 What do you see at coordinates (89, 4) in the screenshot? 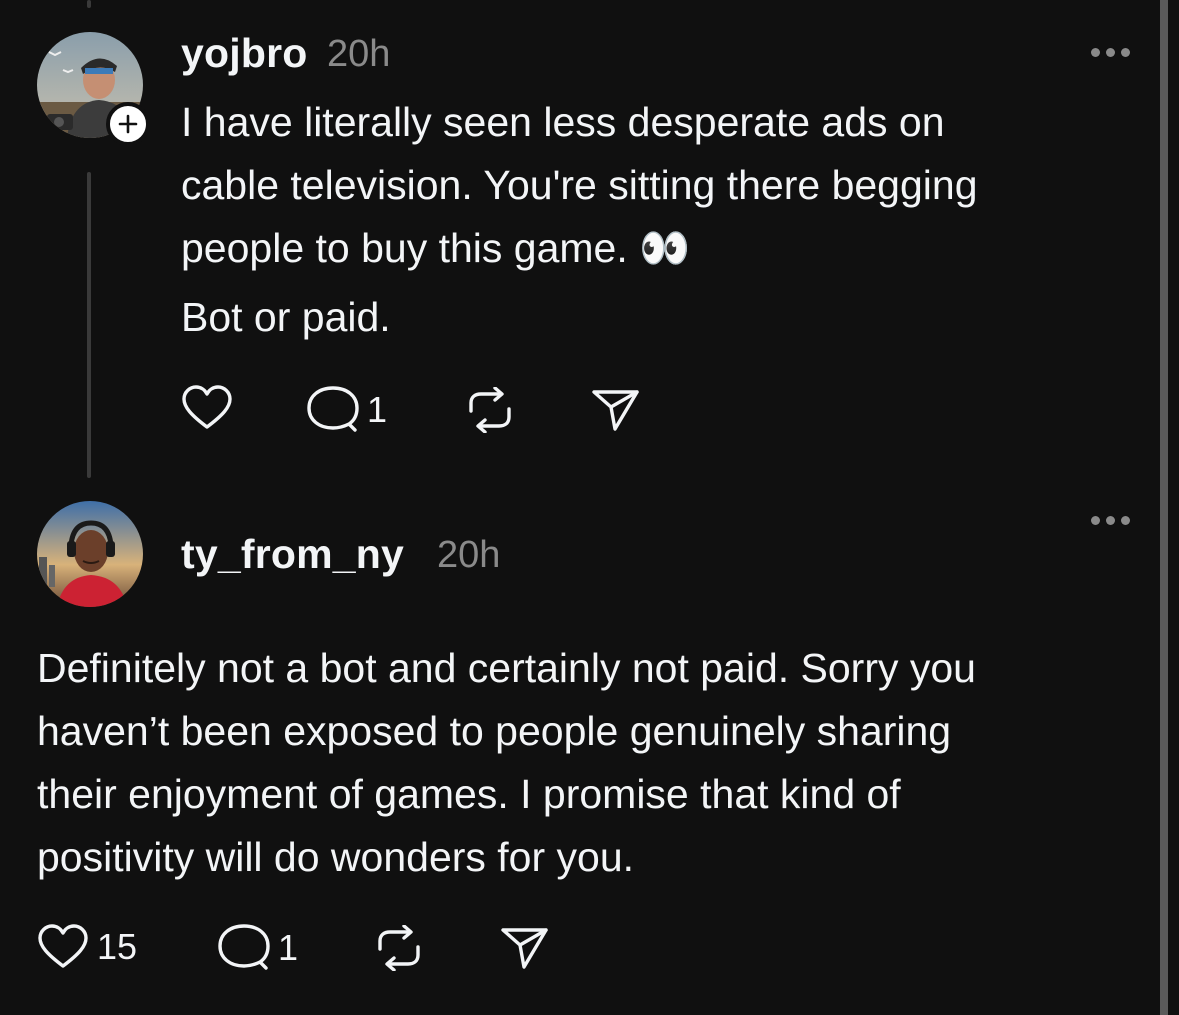
I see `thread-line-top` at bounding box center [89, 4].